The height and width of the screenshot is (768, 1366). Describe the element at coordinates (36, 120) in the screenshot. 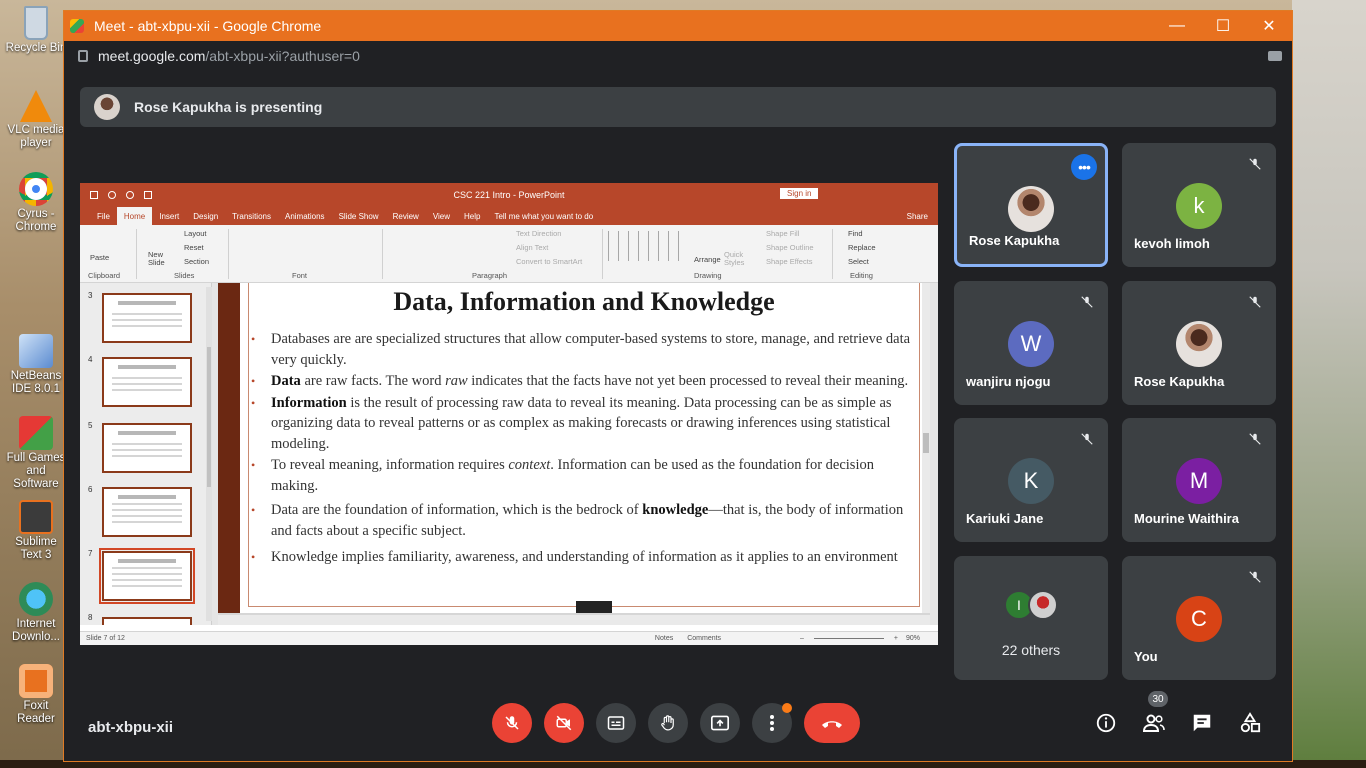

I see `desktop-icon-vlc: VLC media player` at that location.